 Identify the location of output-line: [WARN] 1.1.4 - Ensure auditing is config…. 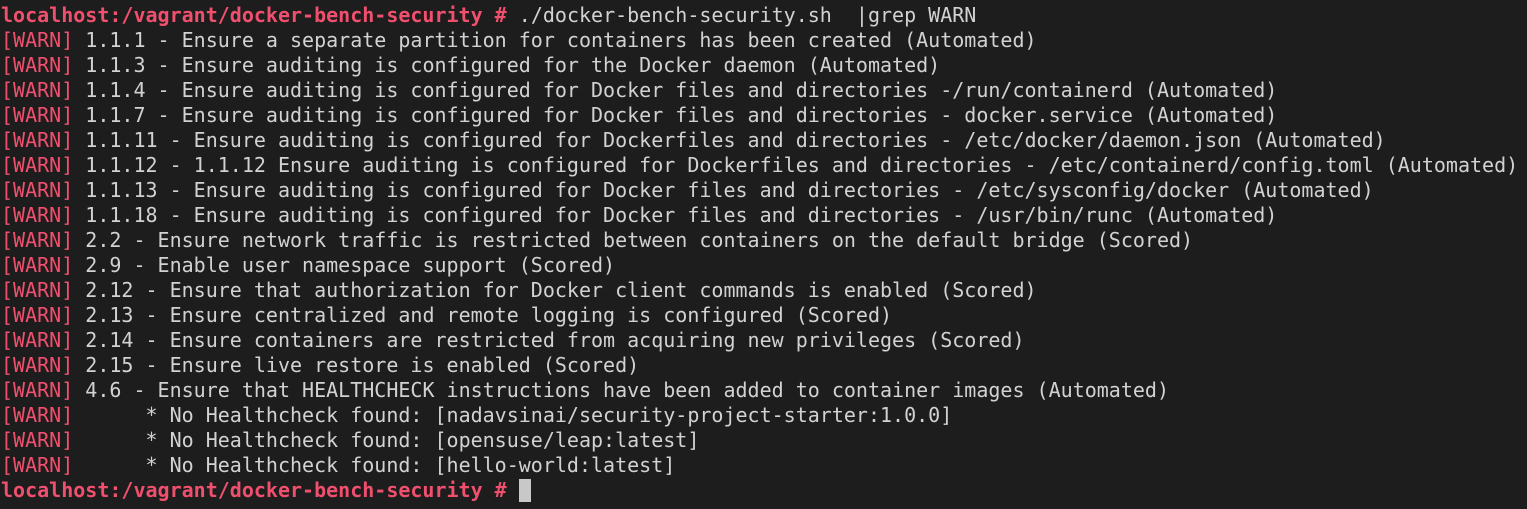
(759, 90).